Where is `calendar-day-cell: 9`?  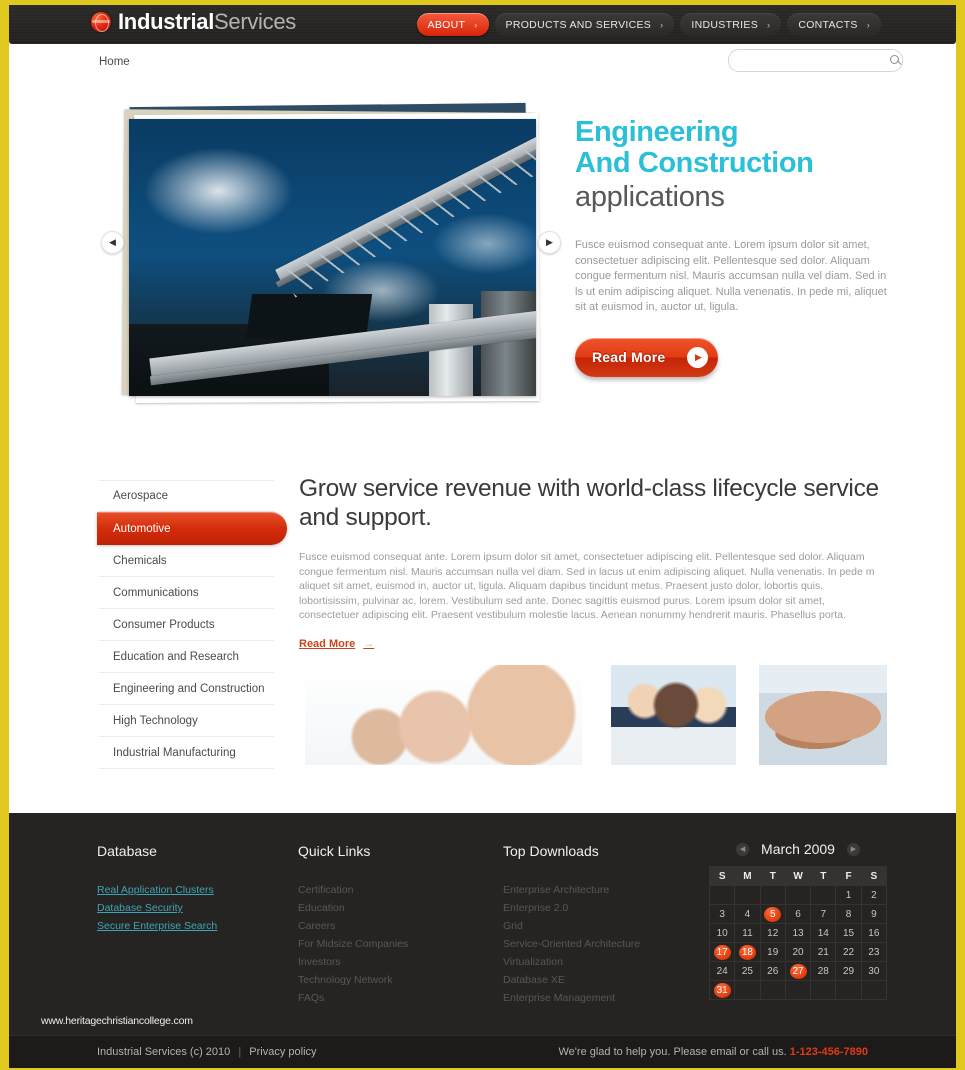
calendar-day-cell: 9 is located at coordinates (874, 914).